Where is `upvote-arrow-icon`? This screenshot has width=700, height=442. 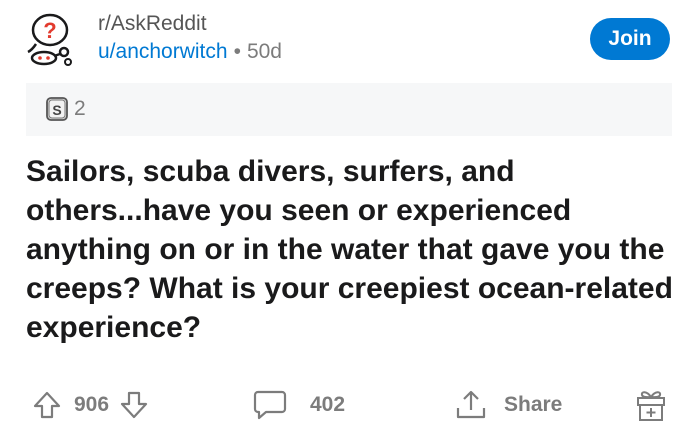 upvote-arrow-icon is located at coordinates (47, 405).